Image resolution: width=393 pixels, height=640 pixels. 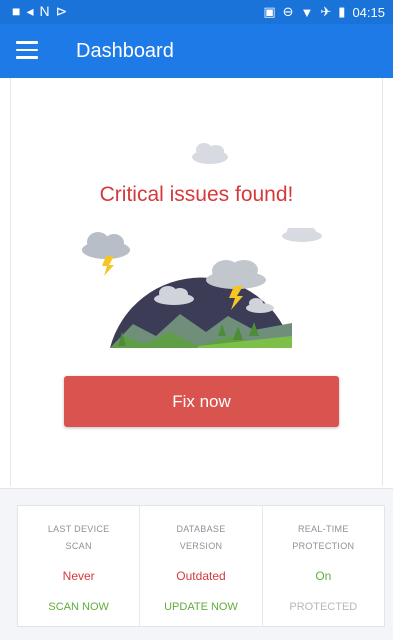 I want to click on protected-status: PROTECTED, so click(x=323, y=607).